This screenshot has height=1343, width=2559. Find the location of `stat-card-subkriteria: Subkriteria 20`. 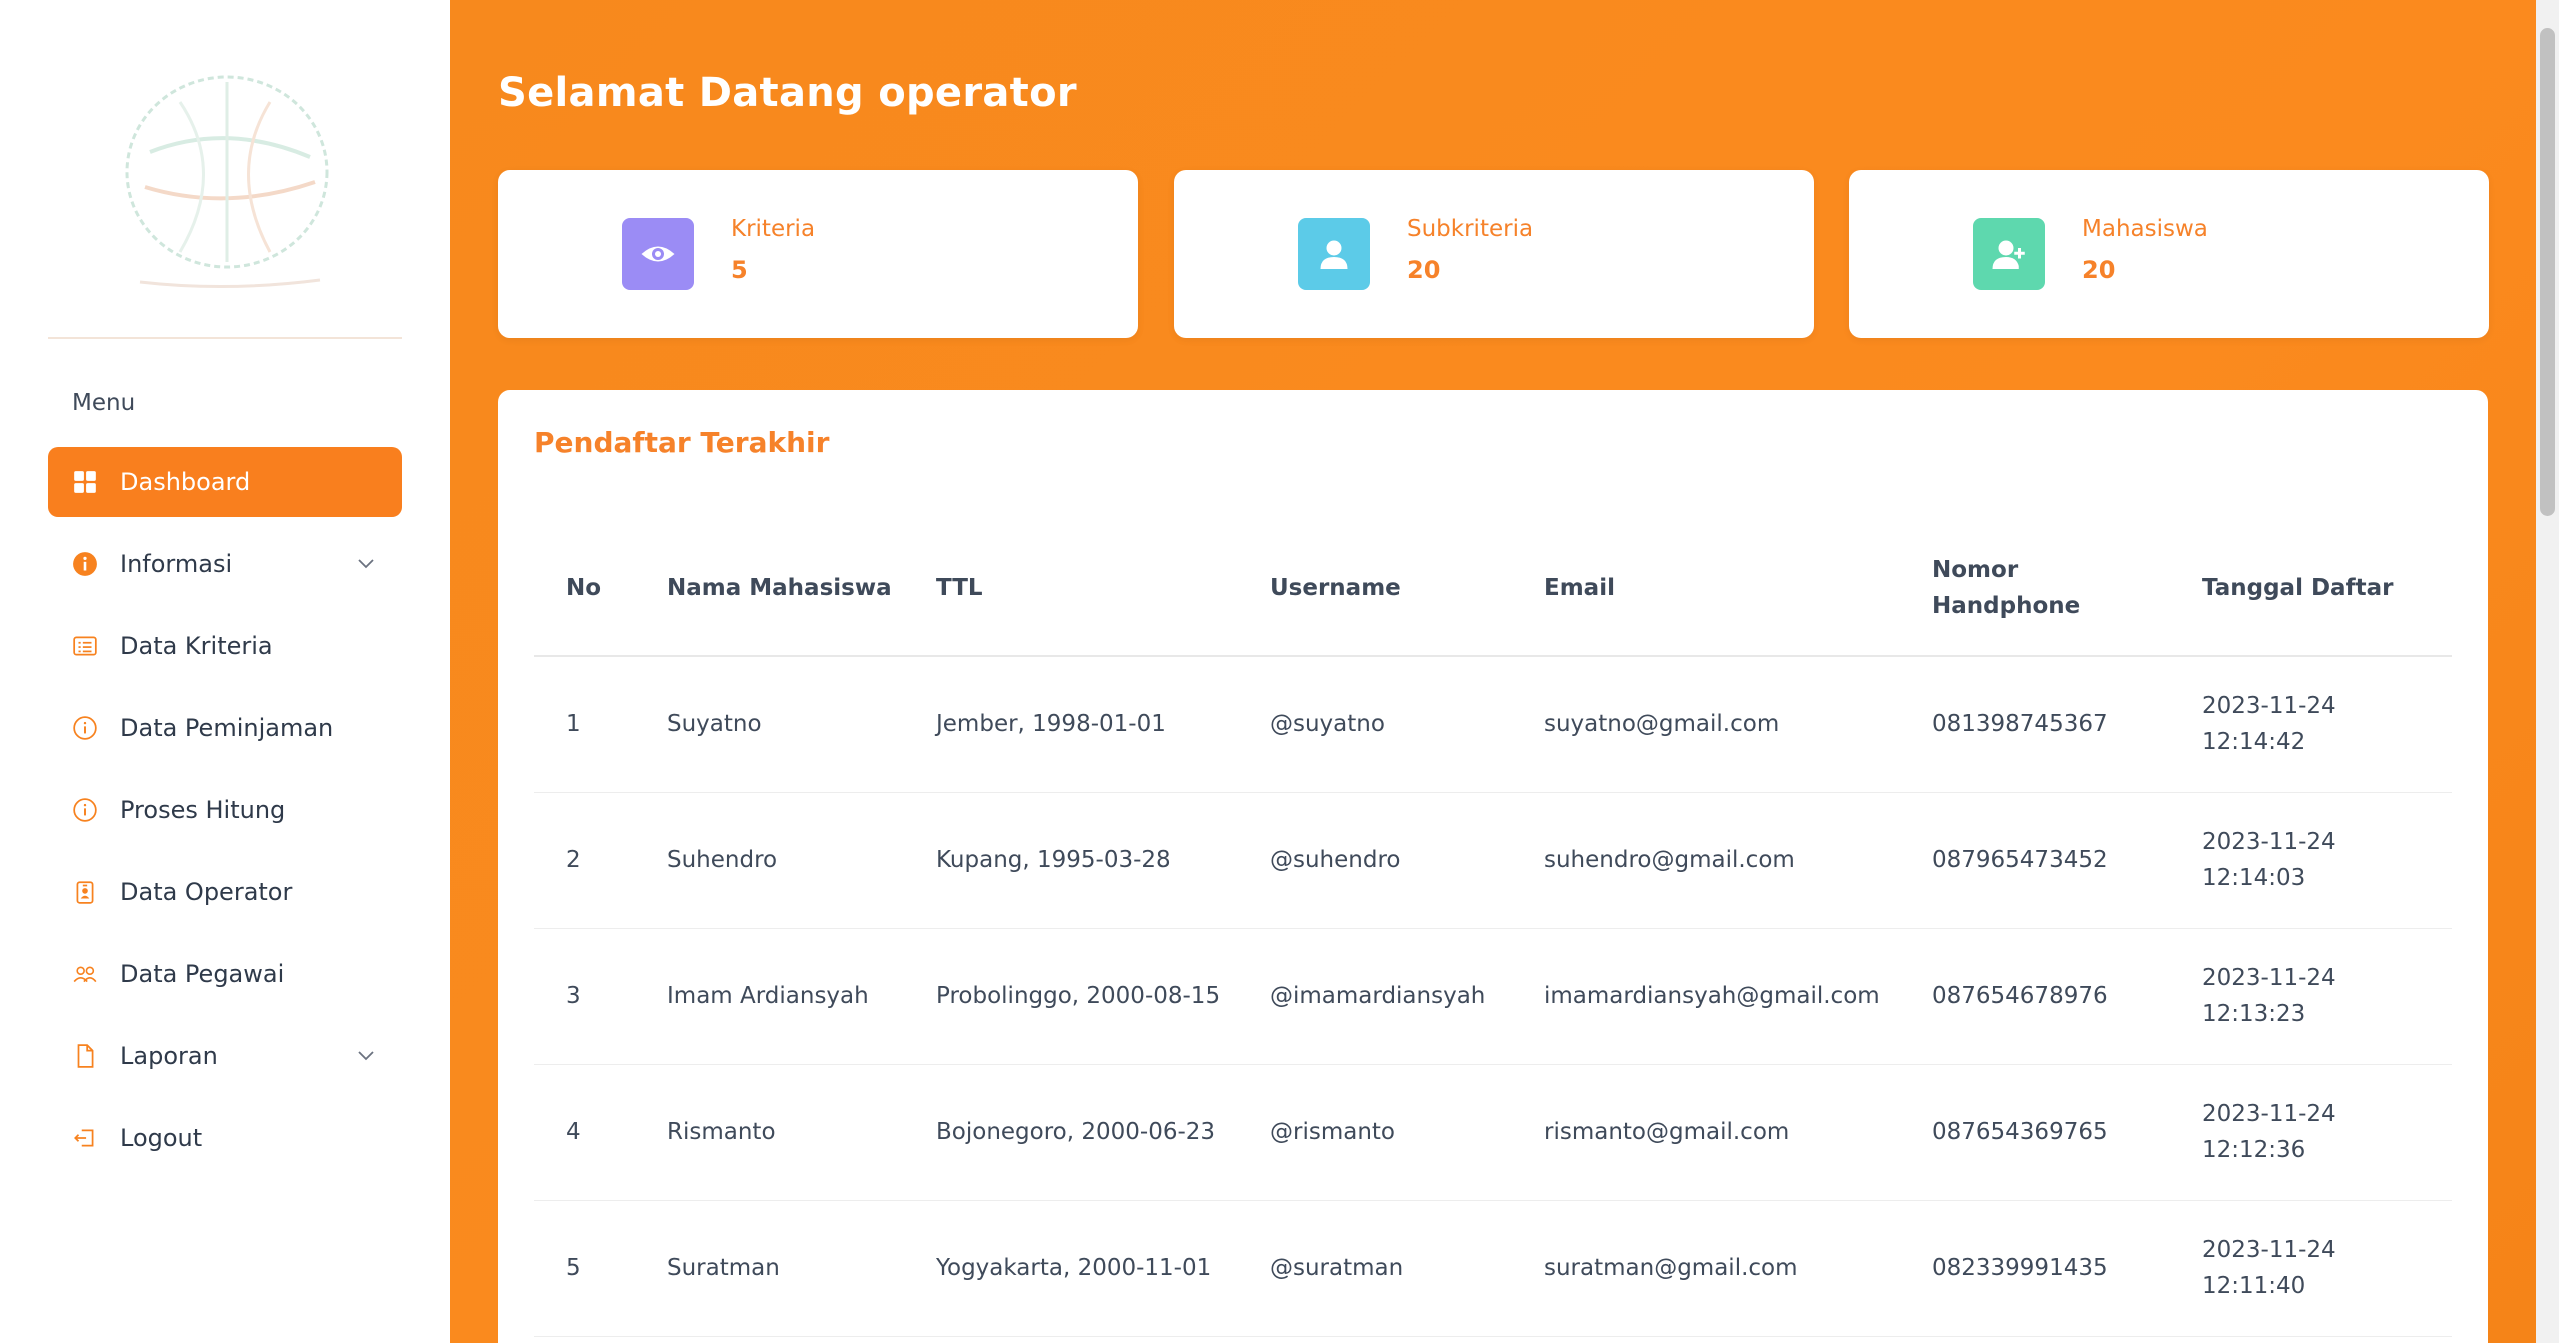

stat-card-subkriteria: Subkriteria 20 is located at coordinates (1494, 254).